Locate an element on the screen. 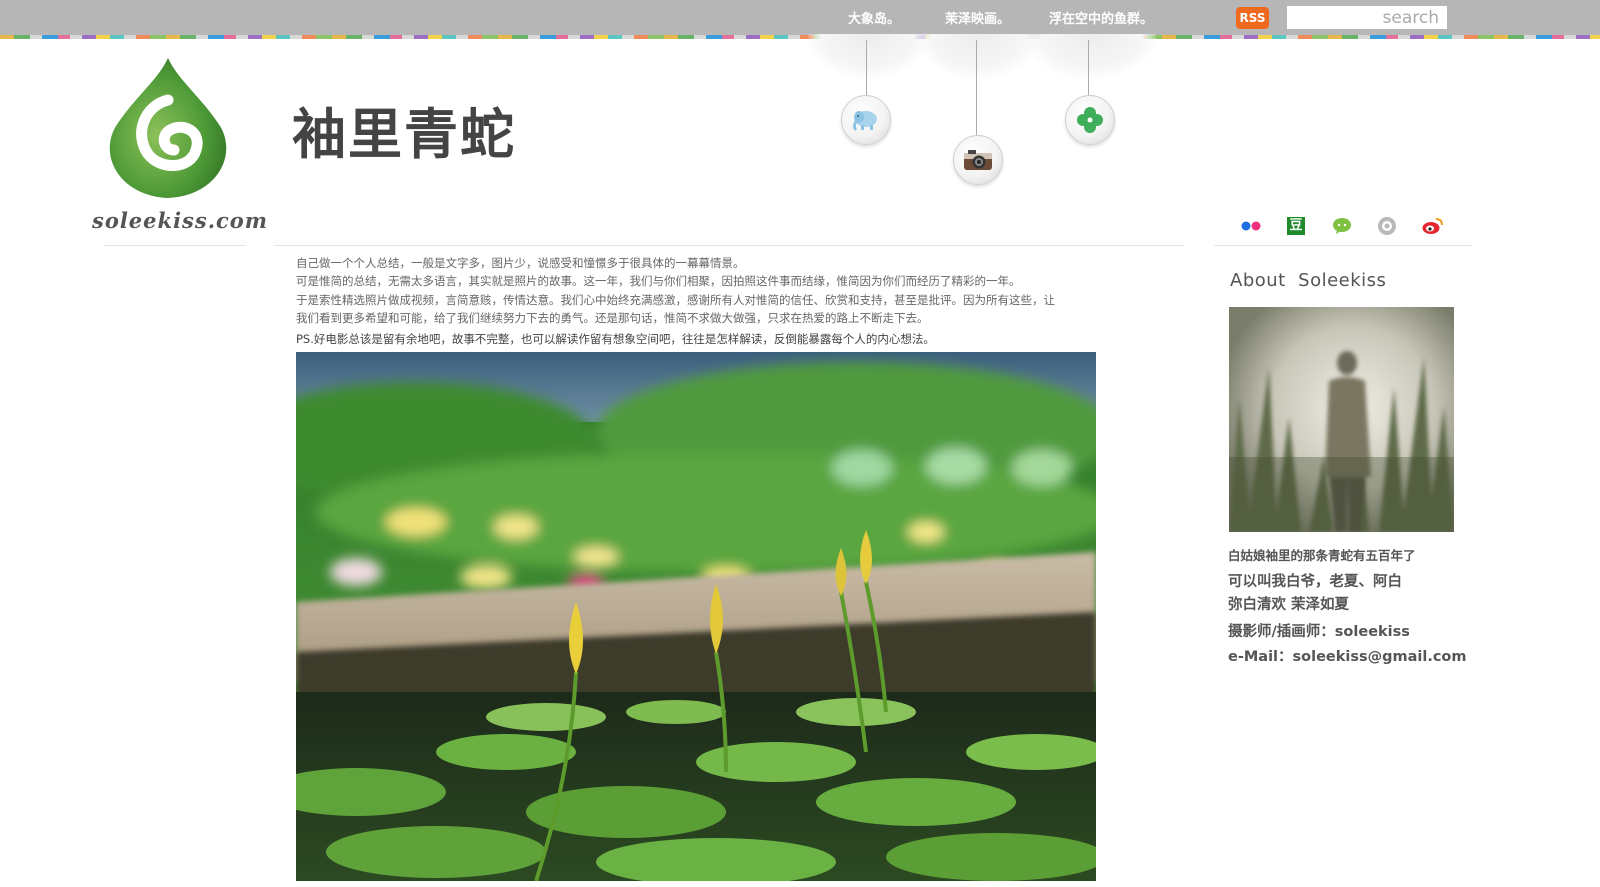 The width and height of the screenshot is (1600, 887). search-input is located at coordinates (1367, 17).